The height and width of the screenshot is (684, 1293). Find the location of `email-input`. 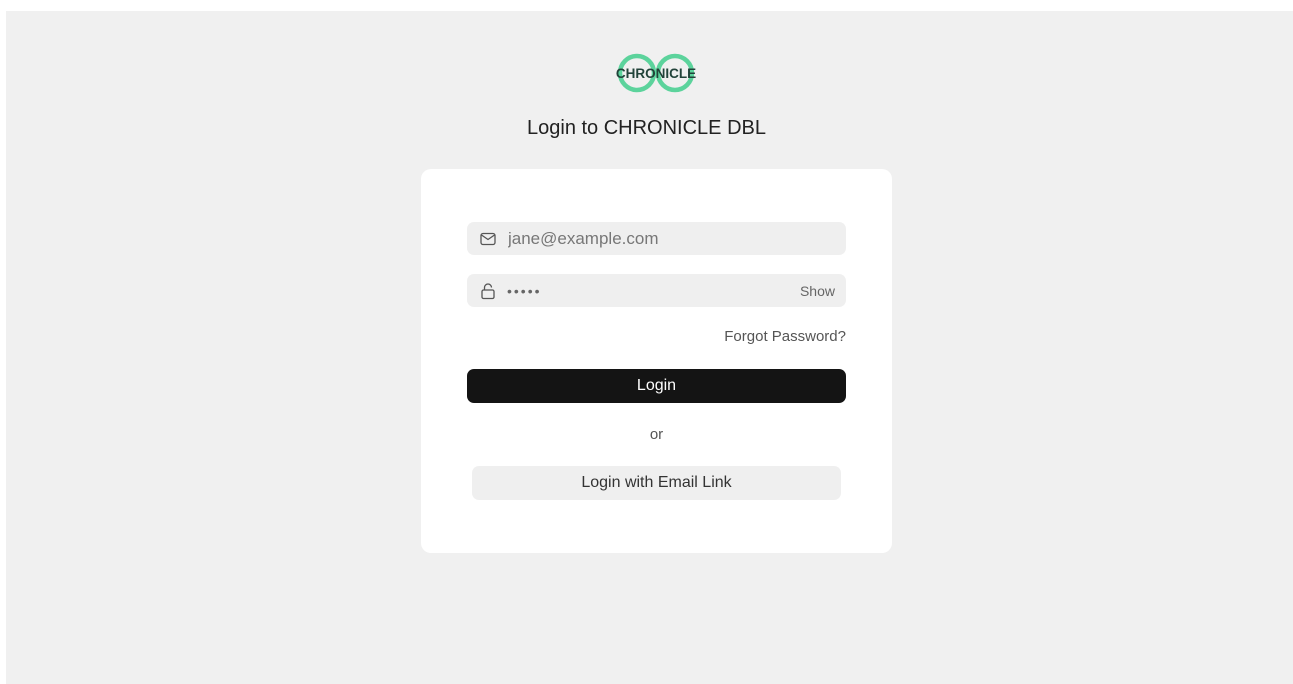

email-input is located at coordinates (677, 238).